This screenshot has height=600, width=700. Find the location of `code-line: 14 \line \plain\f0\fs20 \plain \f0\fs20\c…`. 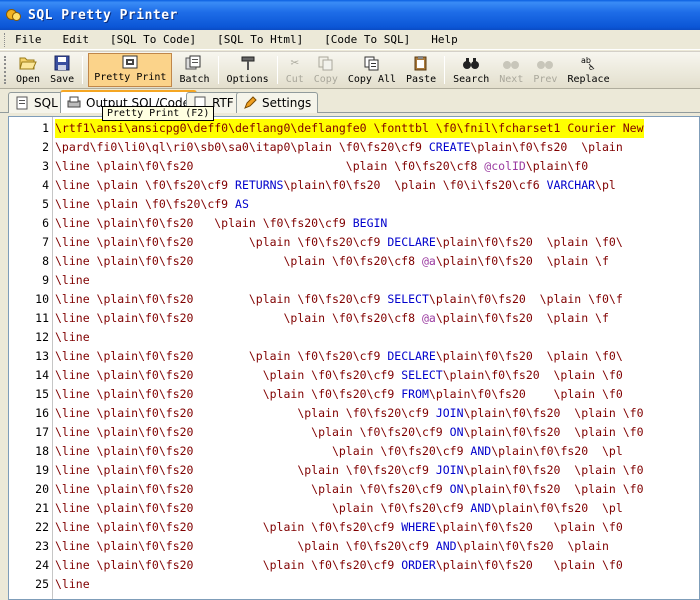

code-line: 14 \line \plain\f0\fs20 \plain \f0\fs20\c… is located at coordinates (354, 375).